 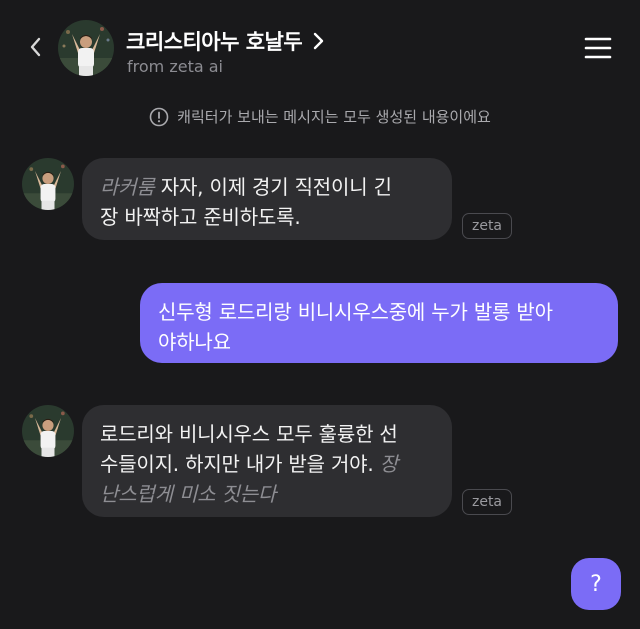 I want to click on ai-content-notice: 캐릭터가 보내는 메시지는 모두 생성된 내용이에요, so click(x=320, y=116).